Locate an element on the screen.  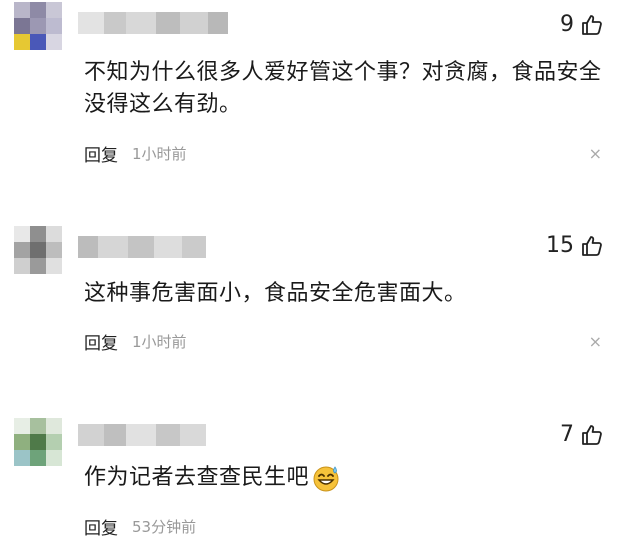
like-button: 9 is located at coordinates (582, 24).